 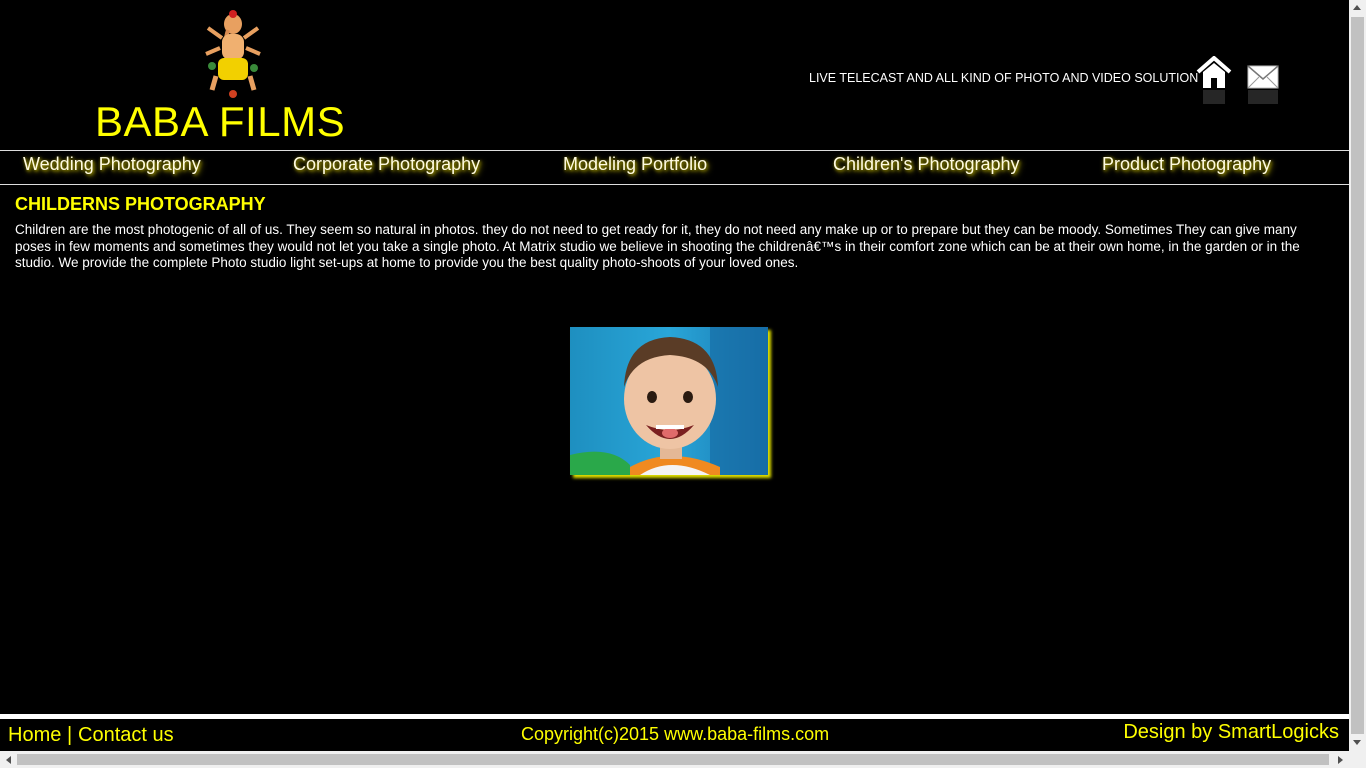 What do you see at coordinates (140, 204) in the screenshot?
I see `page-heading: CHILDERNS PHOTOGRAPHY` at bounding box center [140, 204].